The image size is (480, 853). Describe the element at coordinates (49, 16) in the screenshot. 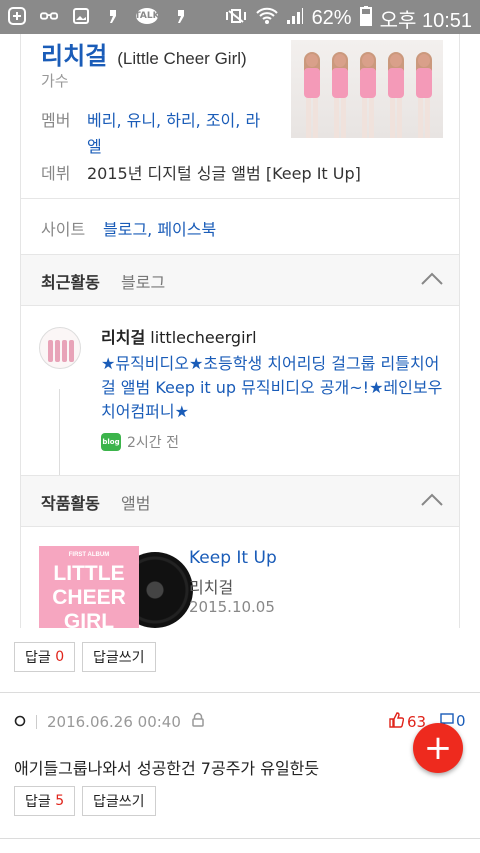

I see `glasses-icon` at that location.